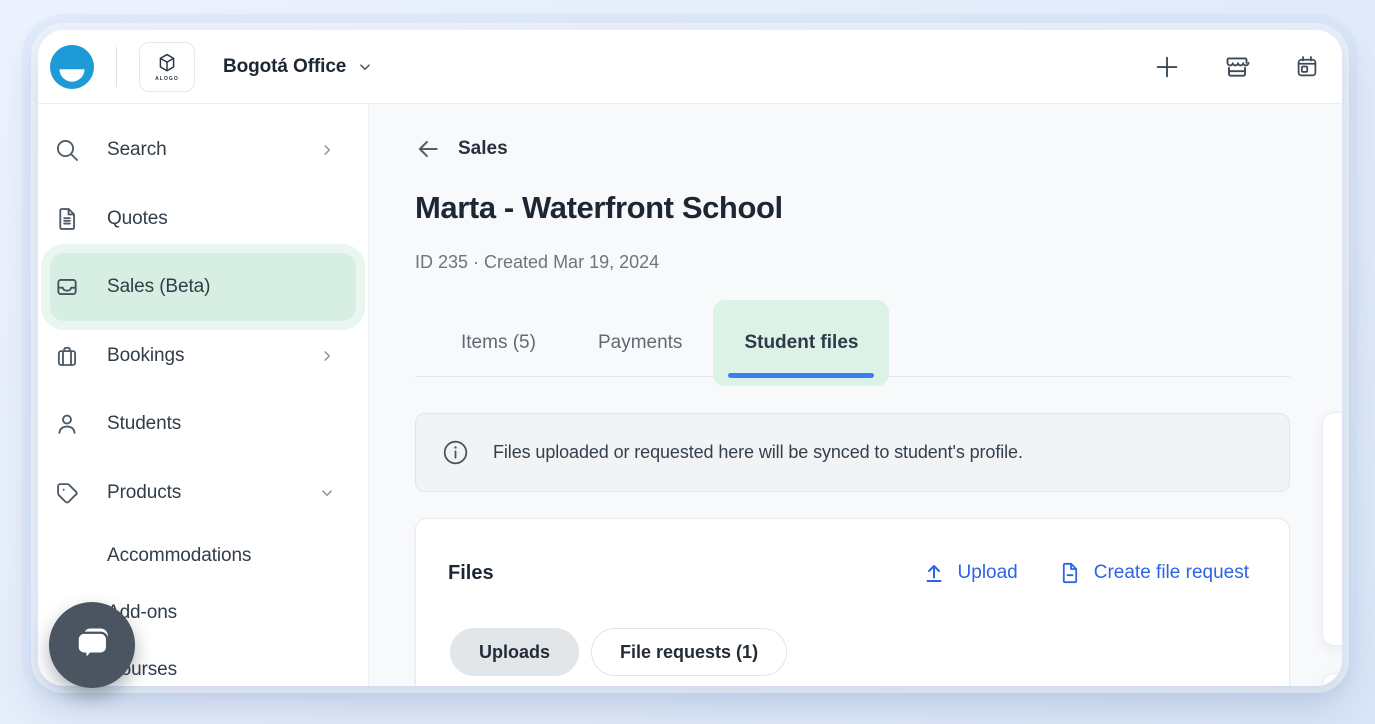 The image size is (1375, 724). What do you see at coordinates (137, 149) in the screenshot?
I see `sidebar-item-label: Search` at bounding box center [137, 149].